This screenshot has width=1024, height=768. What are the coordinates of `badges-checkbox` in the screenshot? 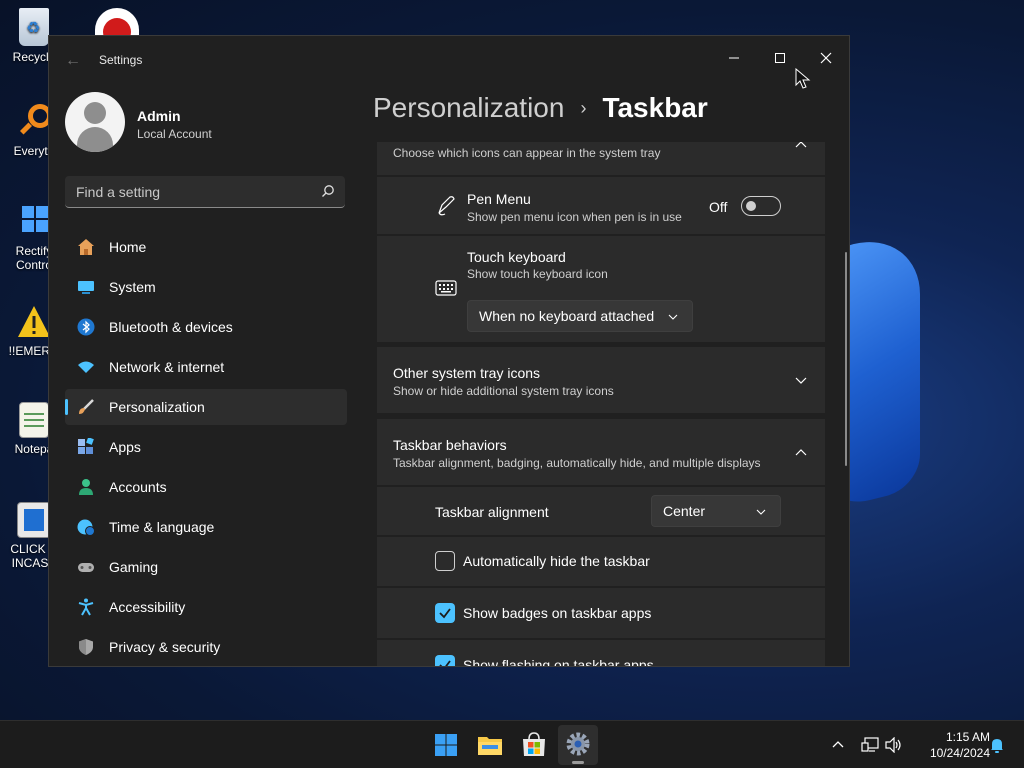 It's located at (445, 613).